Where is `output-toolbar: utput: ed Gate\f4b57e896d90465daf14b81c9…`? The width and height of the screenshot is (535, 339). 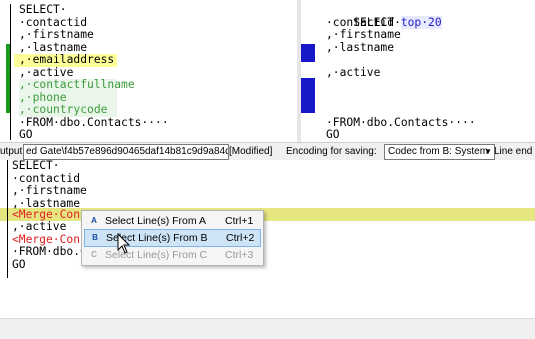 output-toolbar: utput: ed Gate\f4b57e896d90465daf14b81c9… is located at coordinates (267, 152).